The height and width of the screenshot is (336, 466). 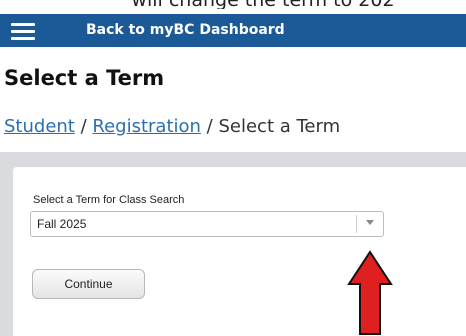 What do you see at coordinates (370, 222) in the screenshot?
I see `chevron-down-icon` at bounding box center [370, 222].